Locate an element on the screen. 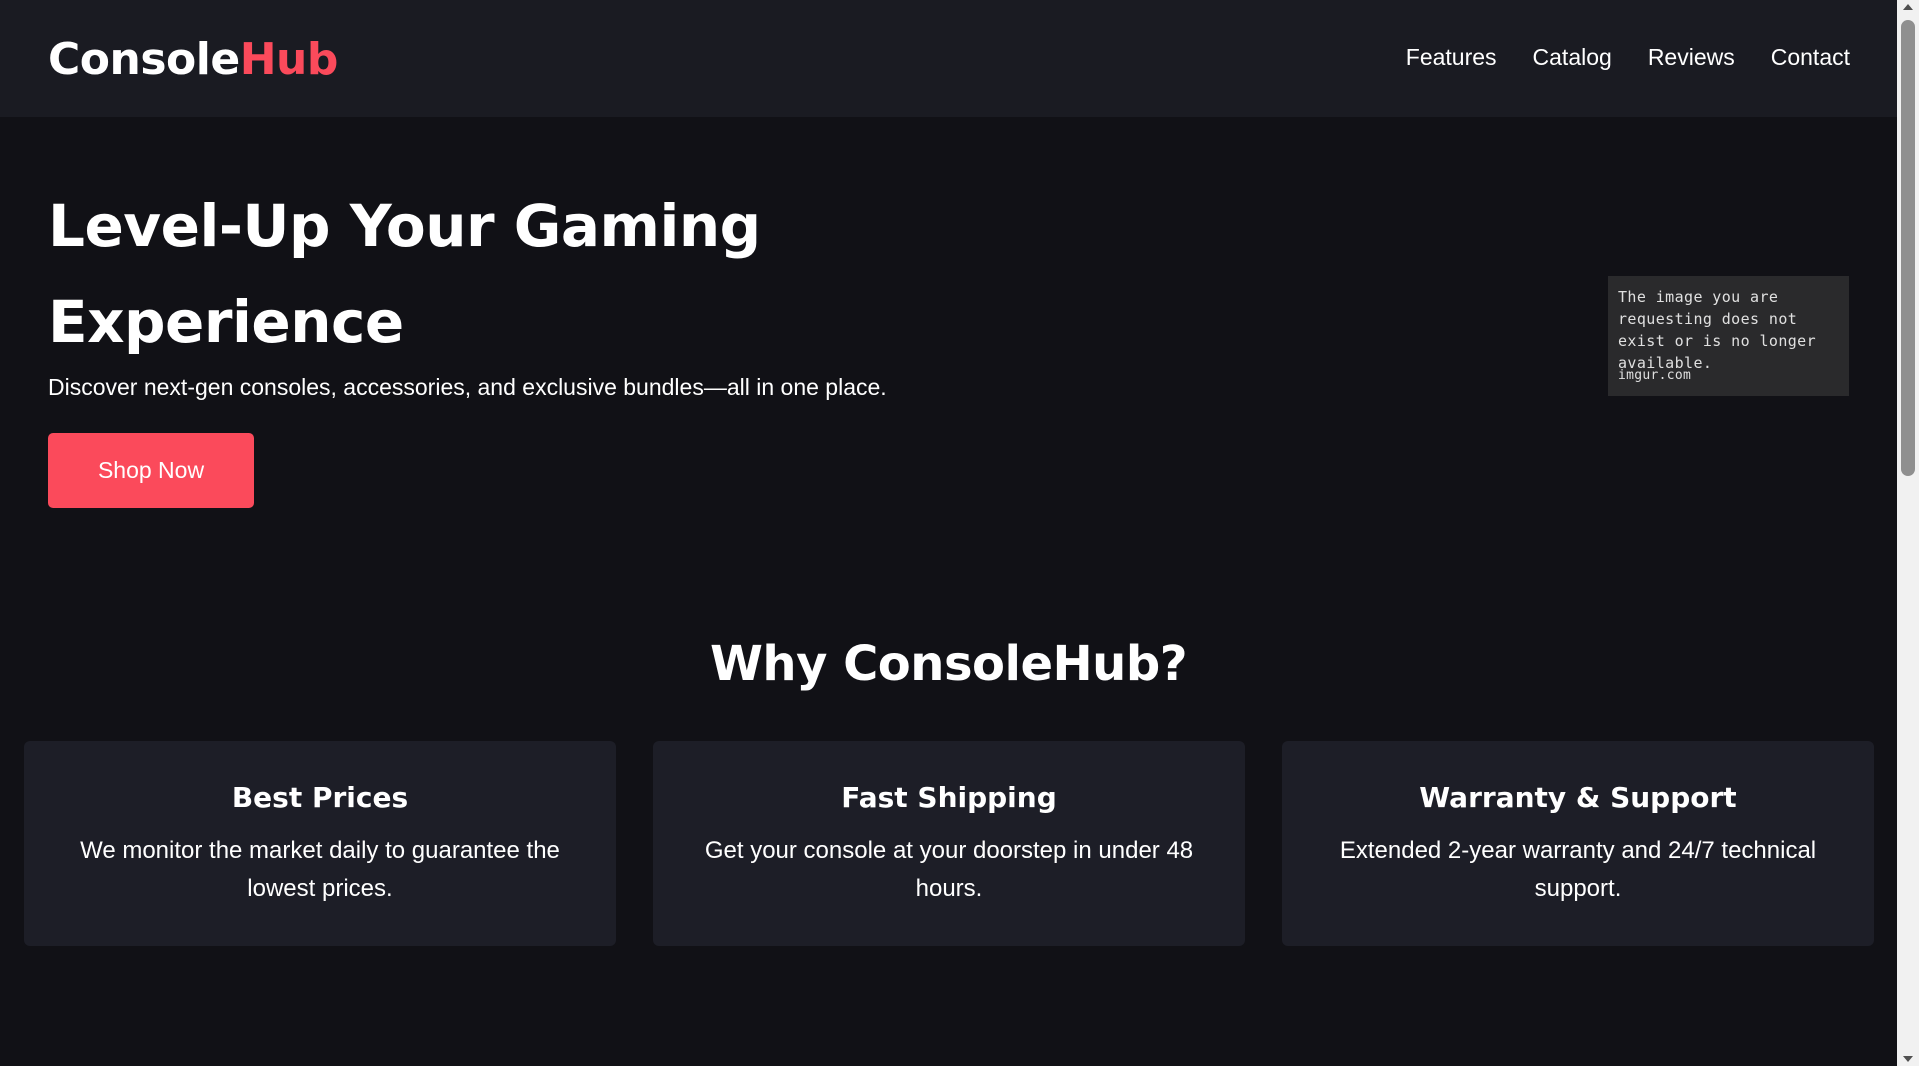  feature-card-title: Best Prices is located at coordinates (320, 797).